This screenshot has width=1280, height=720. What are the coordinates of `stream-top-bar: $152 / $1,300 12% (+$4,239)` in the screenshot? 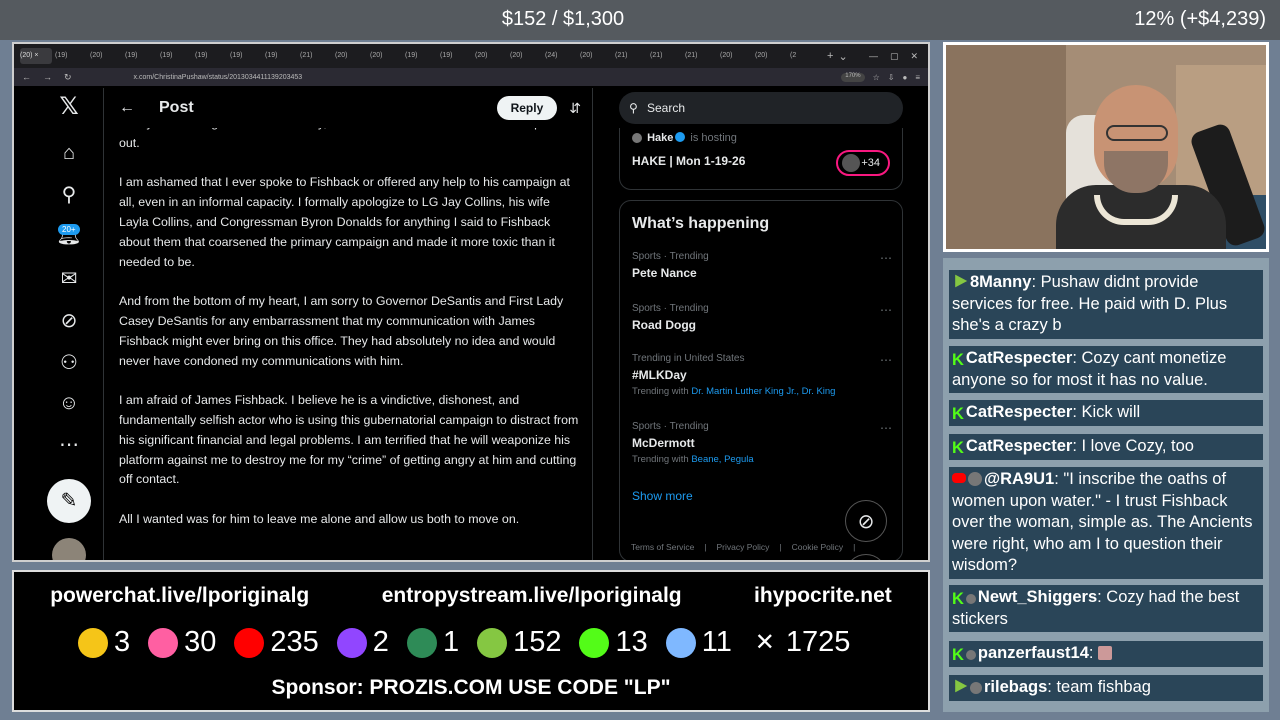 It's located at (640, 20).